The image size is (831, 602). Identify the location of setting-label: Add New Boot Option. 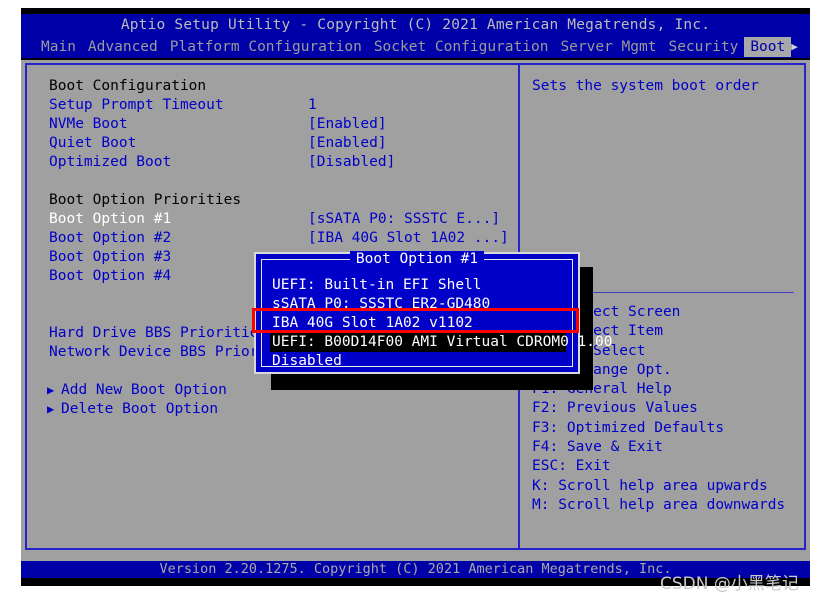
(144, 390).